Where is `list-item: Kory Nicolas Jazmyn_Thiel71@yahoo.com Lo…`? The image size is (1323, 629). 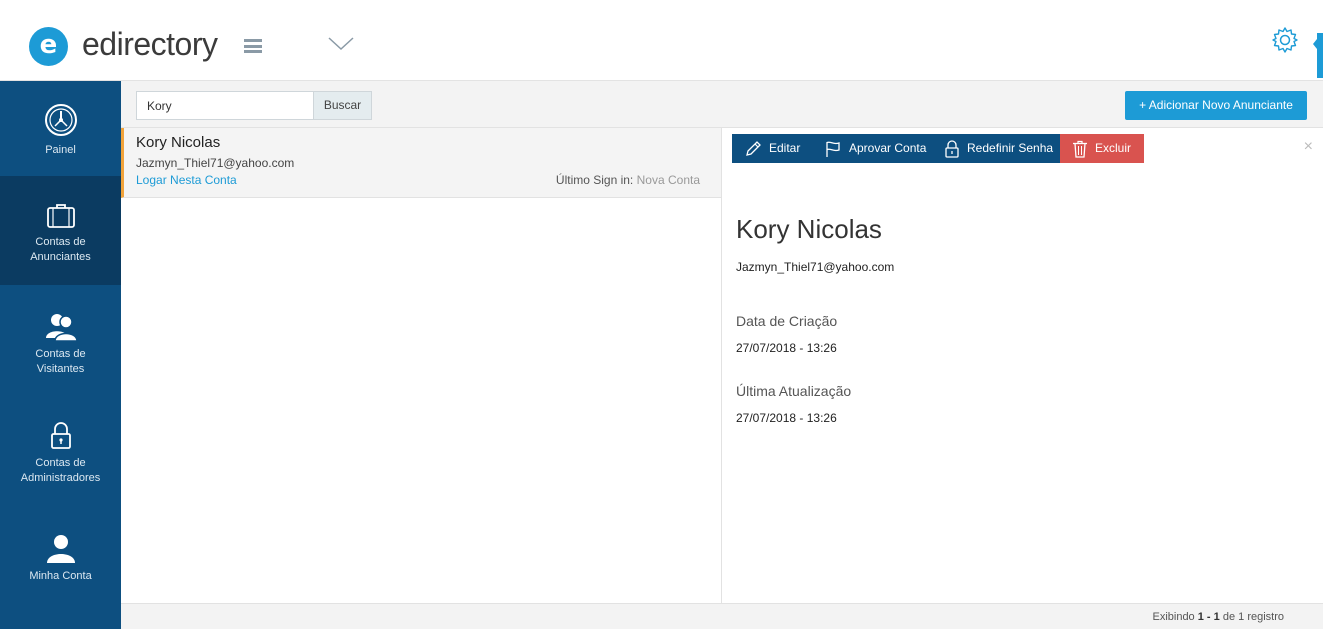
list-item: Kory Nicolas Jazmyn_Thiel71@yahoo.com Lo… is located at coordinates (421, 163).